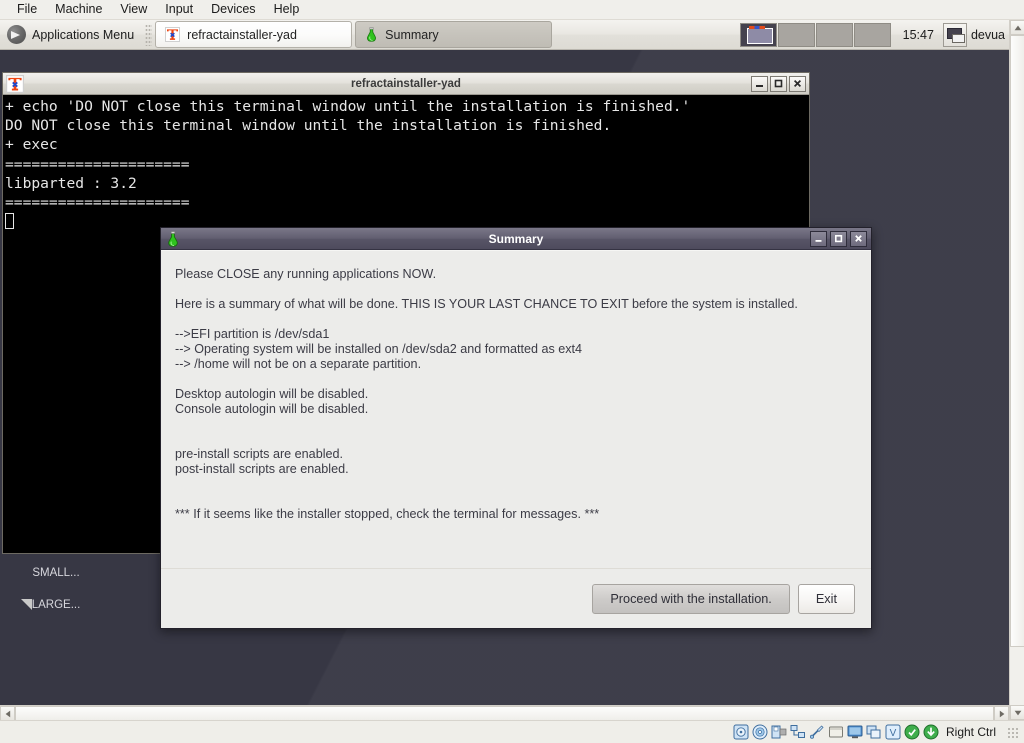  I want to click on panel-clock: 15:47, so click(918, 35).